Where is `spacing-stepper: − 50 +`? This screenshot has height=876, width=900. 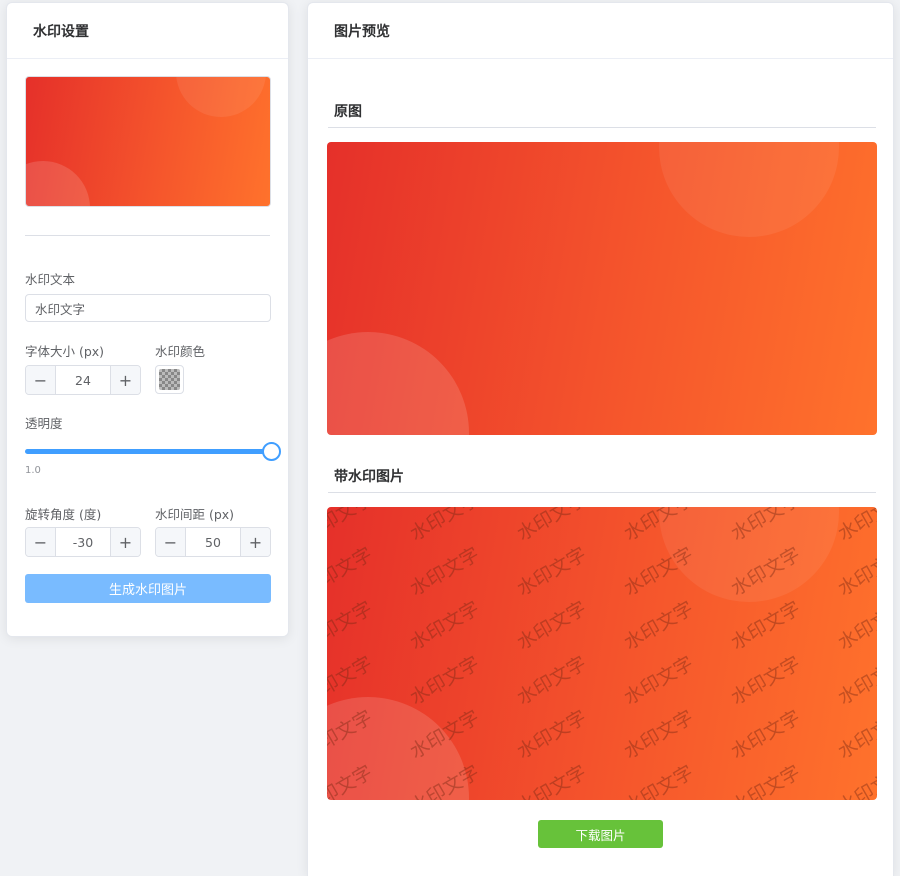 spacing-stepper: − 50 + is located at coordinates (213, 542).